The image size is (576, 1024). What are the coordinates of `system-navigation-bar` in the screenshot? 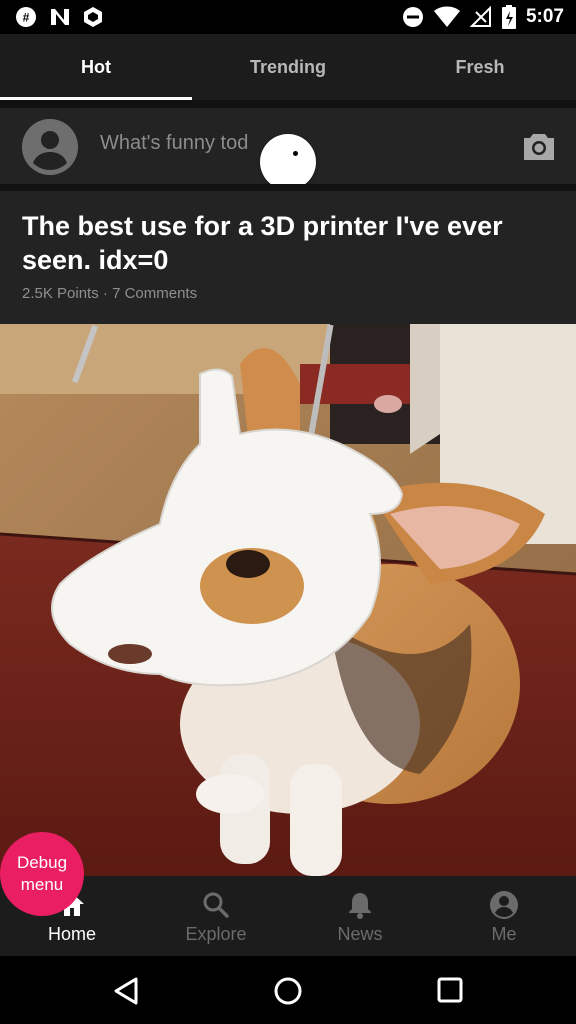 It's located at (288, 990).